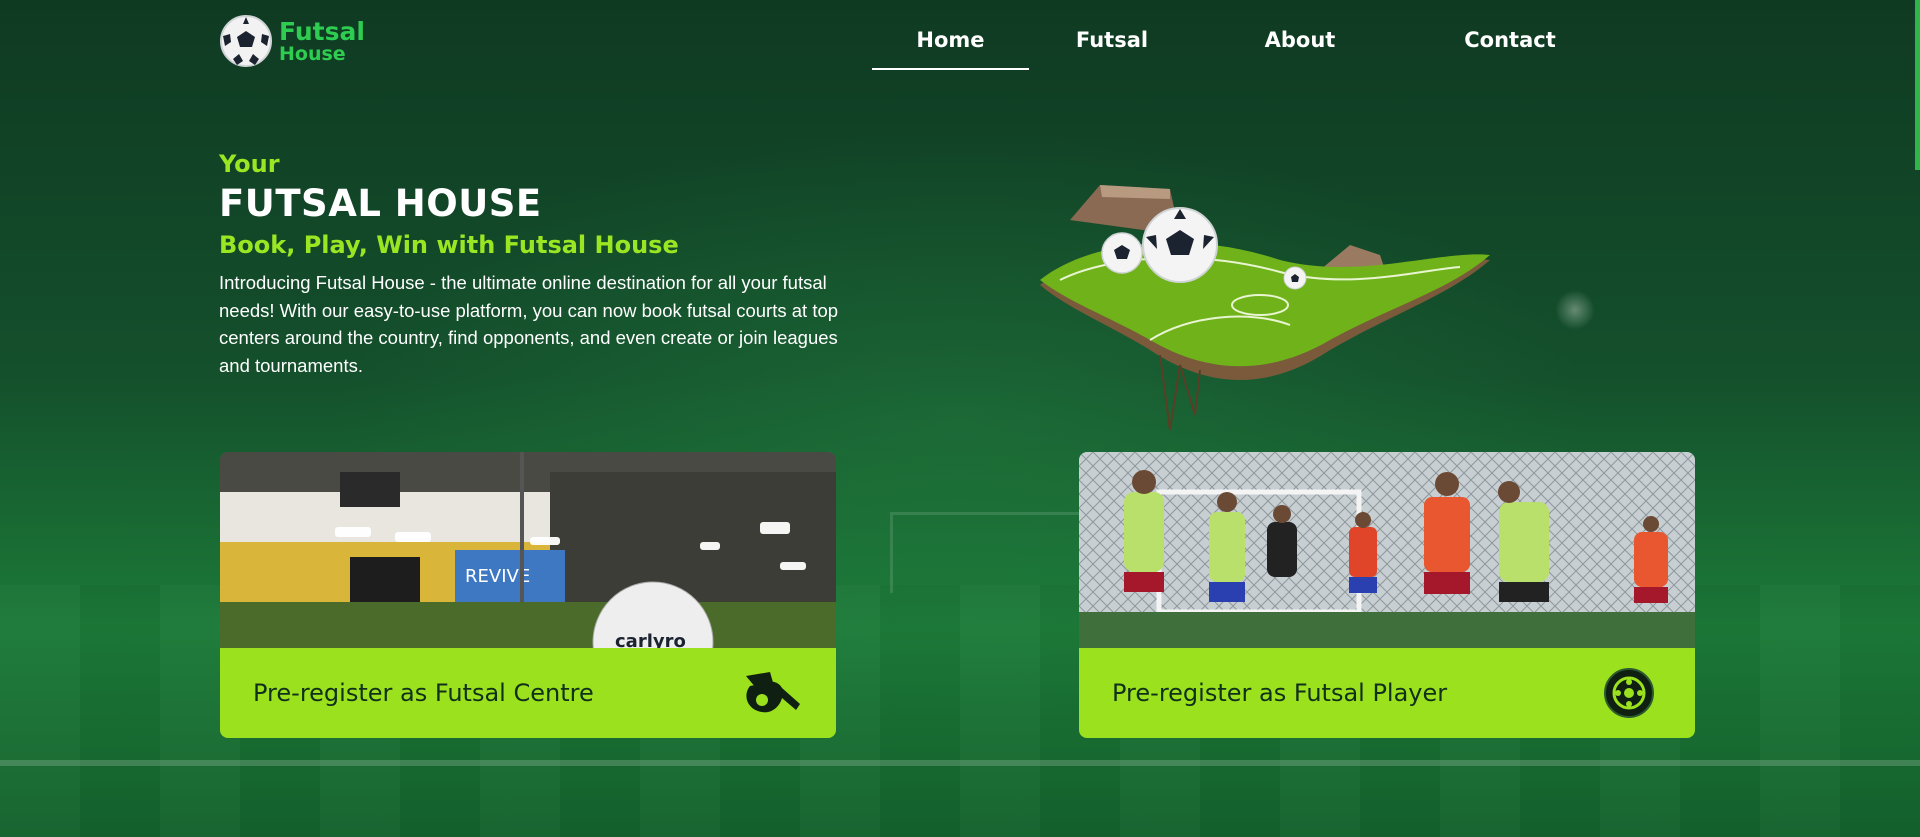 The image size is (1920, 837). I want to click on hero-title: FUTSAL HOUSE, so click(380, 203).